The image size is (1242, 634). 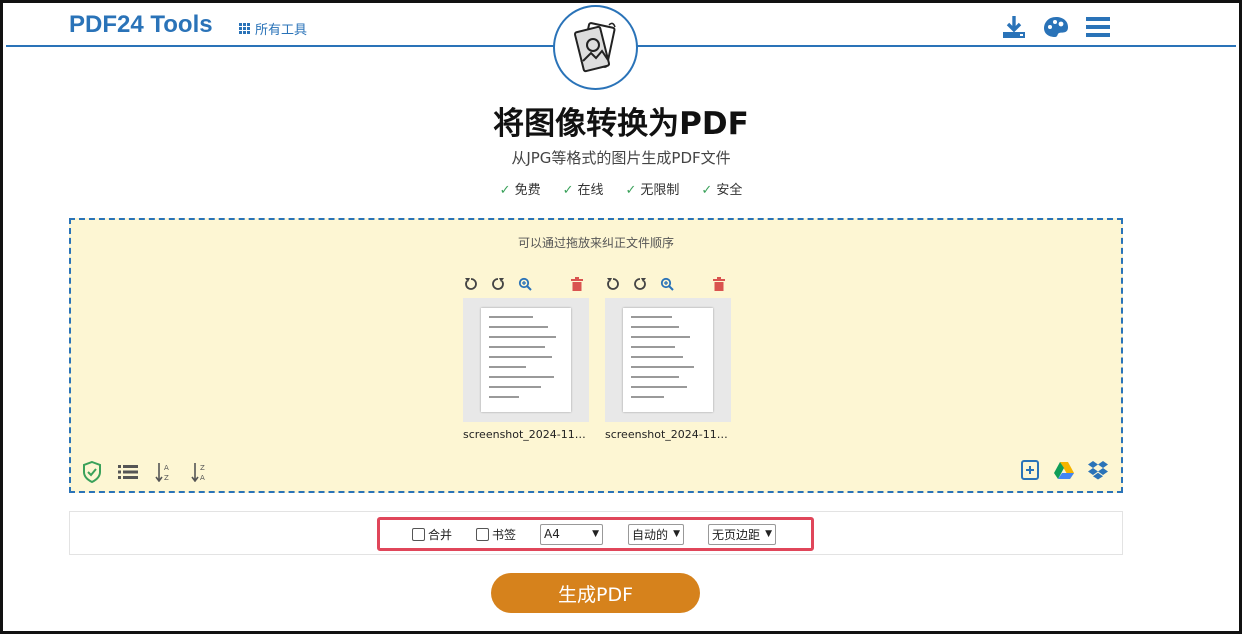 I want to click on all-tools-label: 所有工具, so click(x=281, y=30).